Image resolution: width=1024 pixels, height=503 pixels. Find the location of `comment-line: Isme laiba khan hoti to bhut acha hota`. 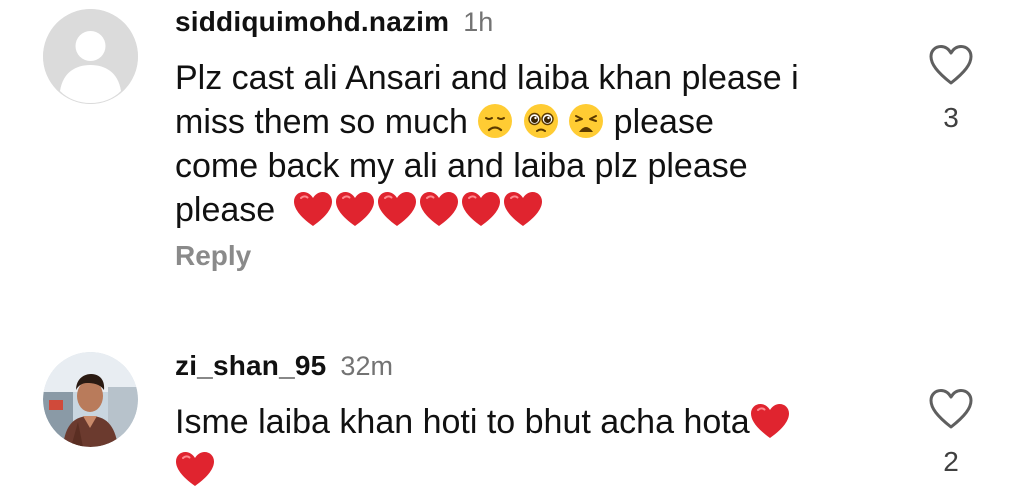

comment-line: Isme laiba khan hoti to bhut acha hota is located at coordinates (535, 422).